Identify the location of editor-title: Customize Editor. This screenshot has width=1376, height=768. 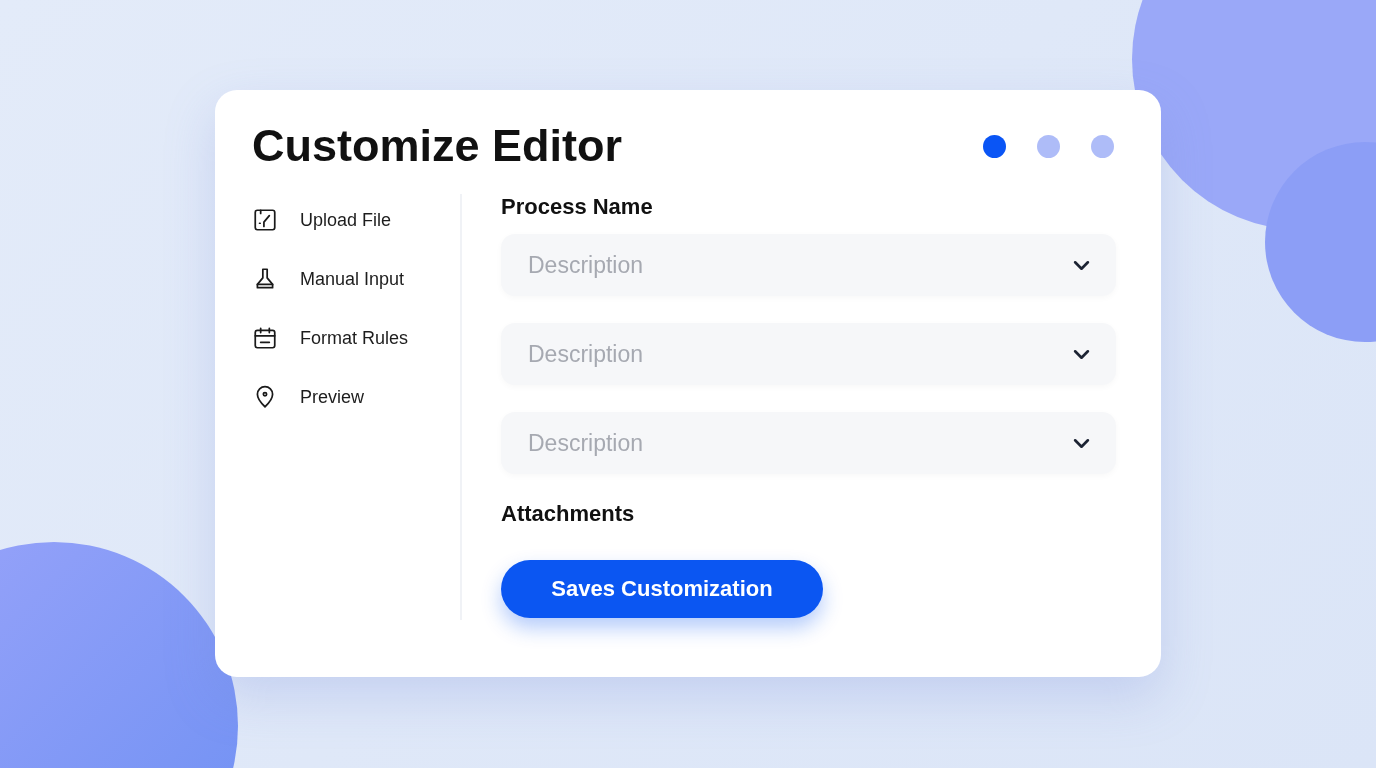
(437, 146).